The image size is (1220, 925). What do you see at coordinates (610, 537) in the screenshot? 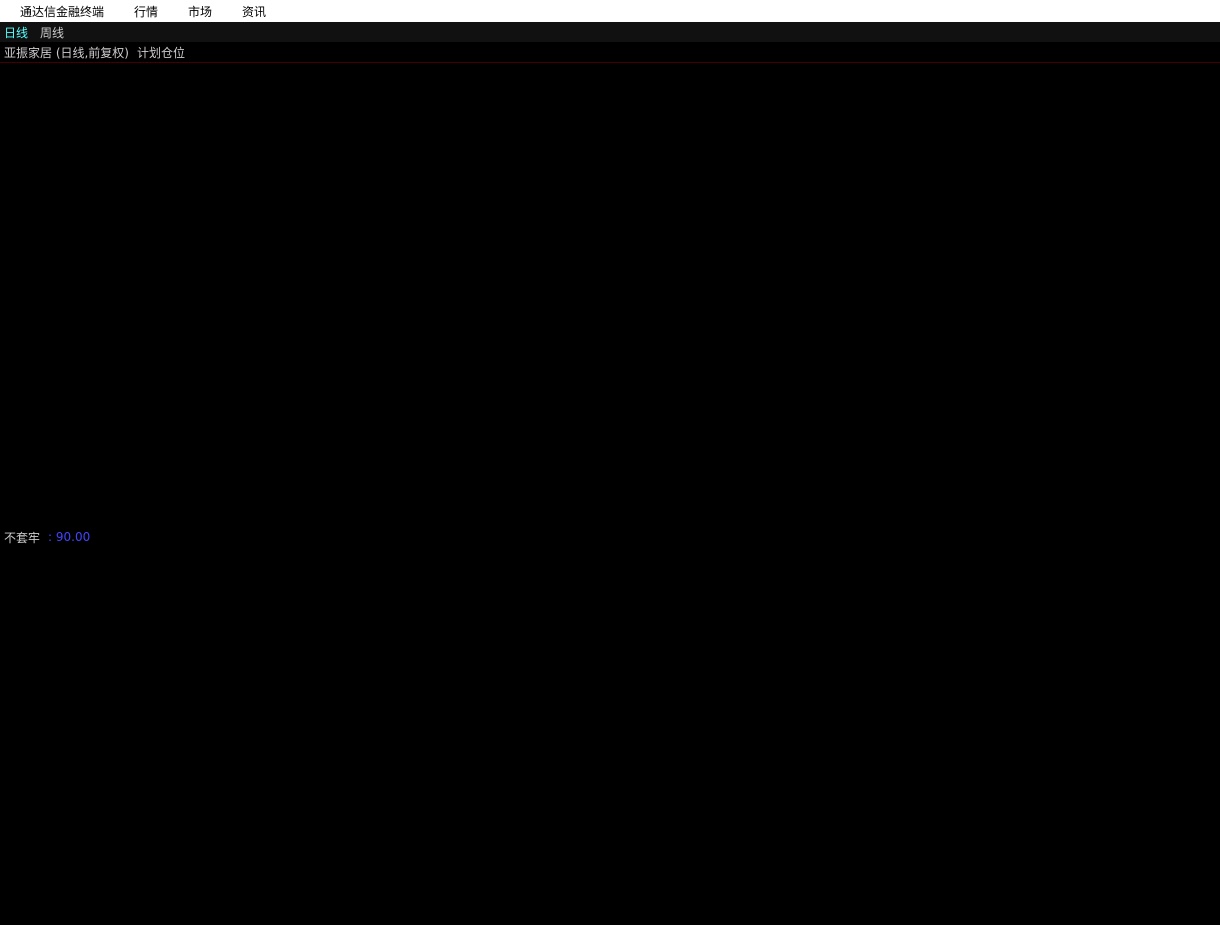
I see `indicator-header: 不套牢 : 90.00` at bounding box center [610, 537].